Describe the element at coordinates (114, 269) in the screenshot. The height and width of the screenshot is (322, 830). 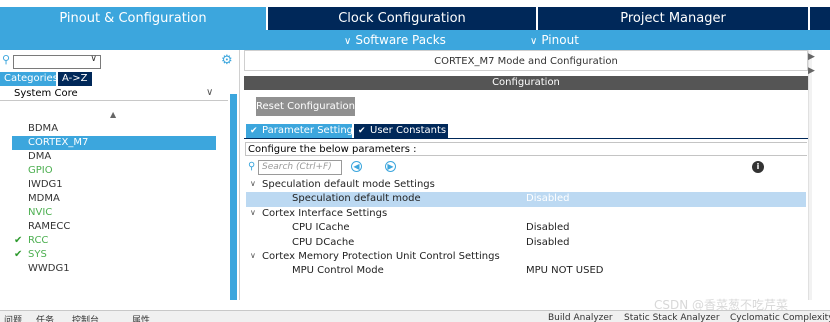
I see `peripheral-item: WWDG1` at that location.